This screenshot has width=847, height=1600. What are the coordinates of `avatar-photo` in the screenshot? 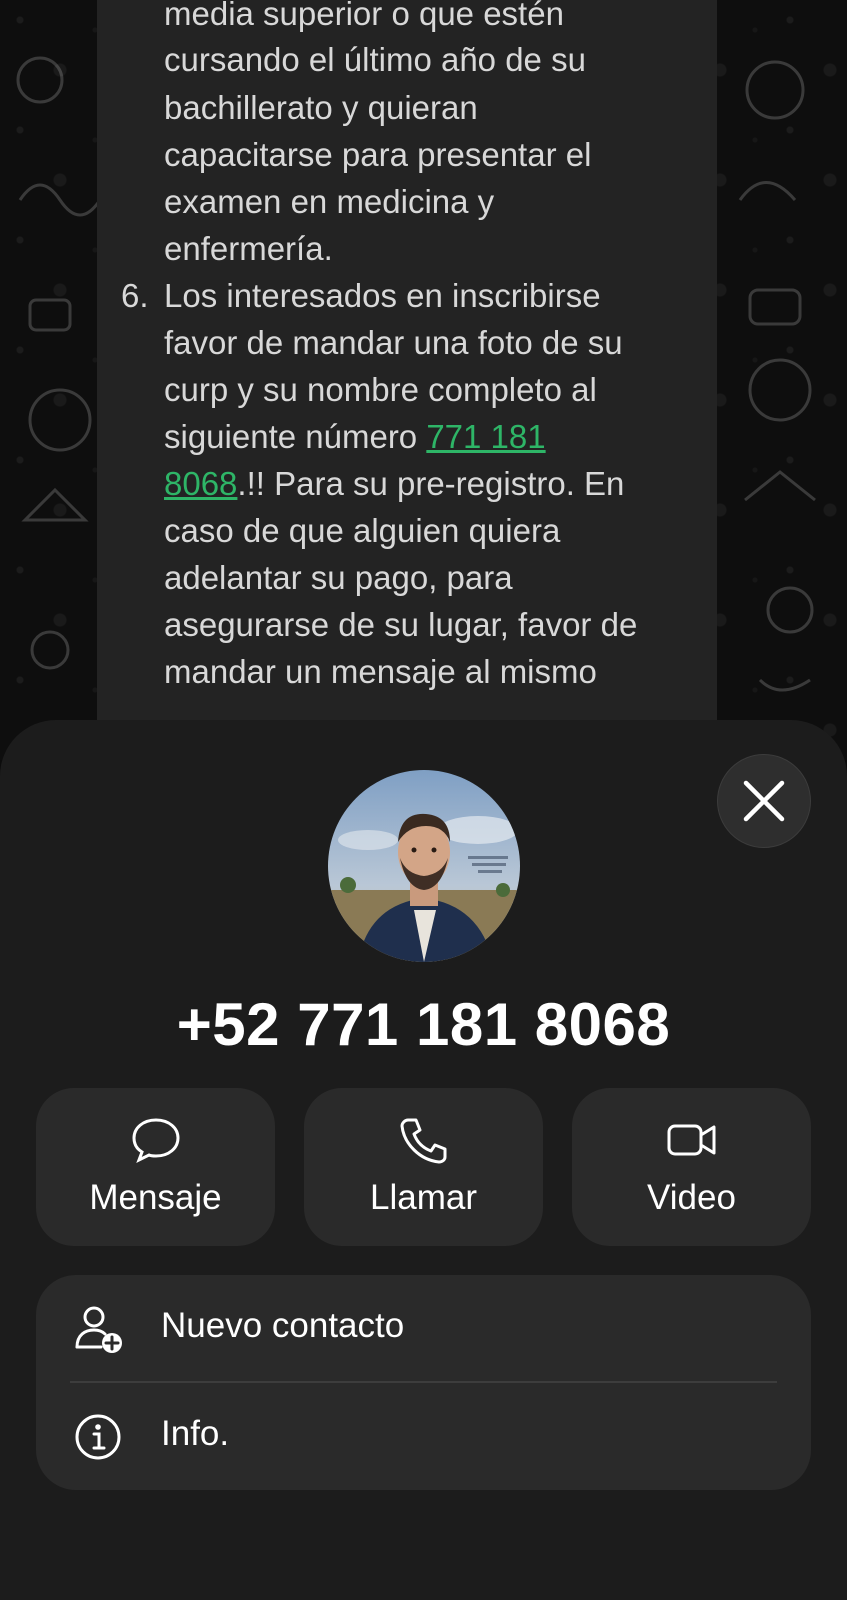 It's located at (424, 866).